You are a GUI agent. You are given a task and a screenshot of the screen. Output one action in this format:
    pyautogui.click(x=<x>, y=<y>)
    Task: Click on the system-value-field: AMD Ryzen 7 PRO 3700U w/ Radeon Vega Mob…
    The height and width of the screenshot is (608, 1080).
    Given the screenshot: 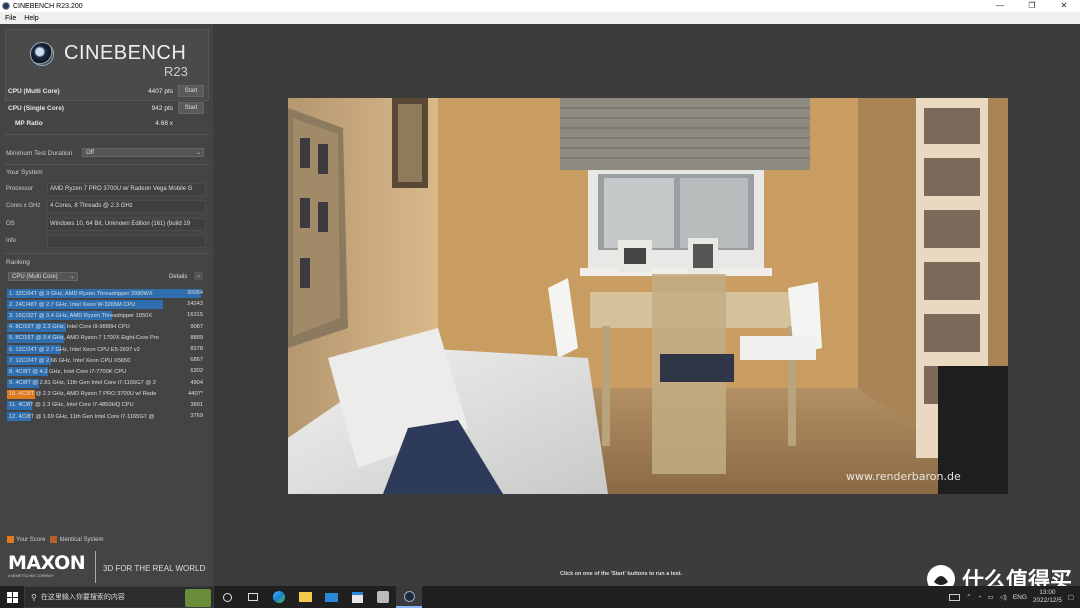 What is the action you would take?
    pyautogui.click(x=126, y=189)
    